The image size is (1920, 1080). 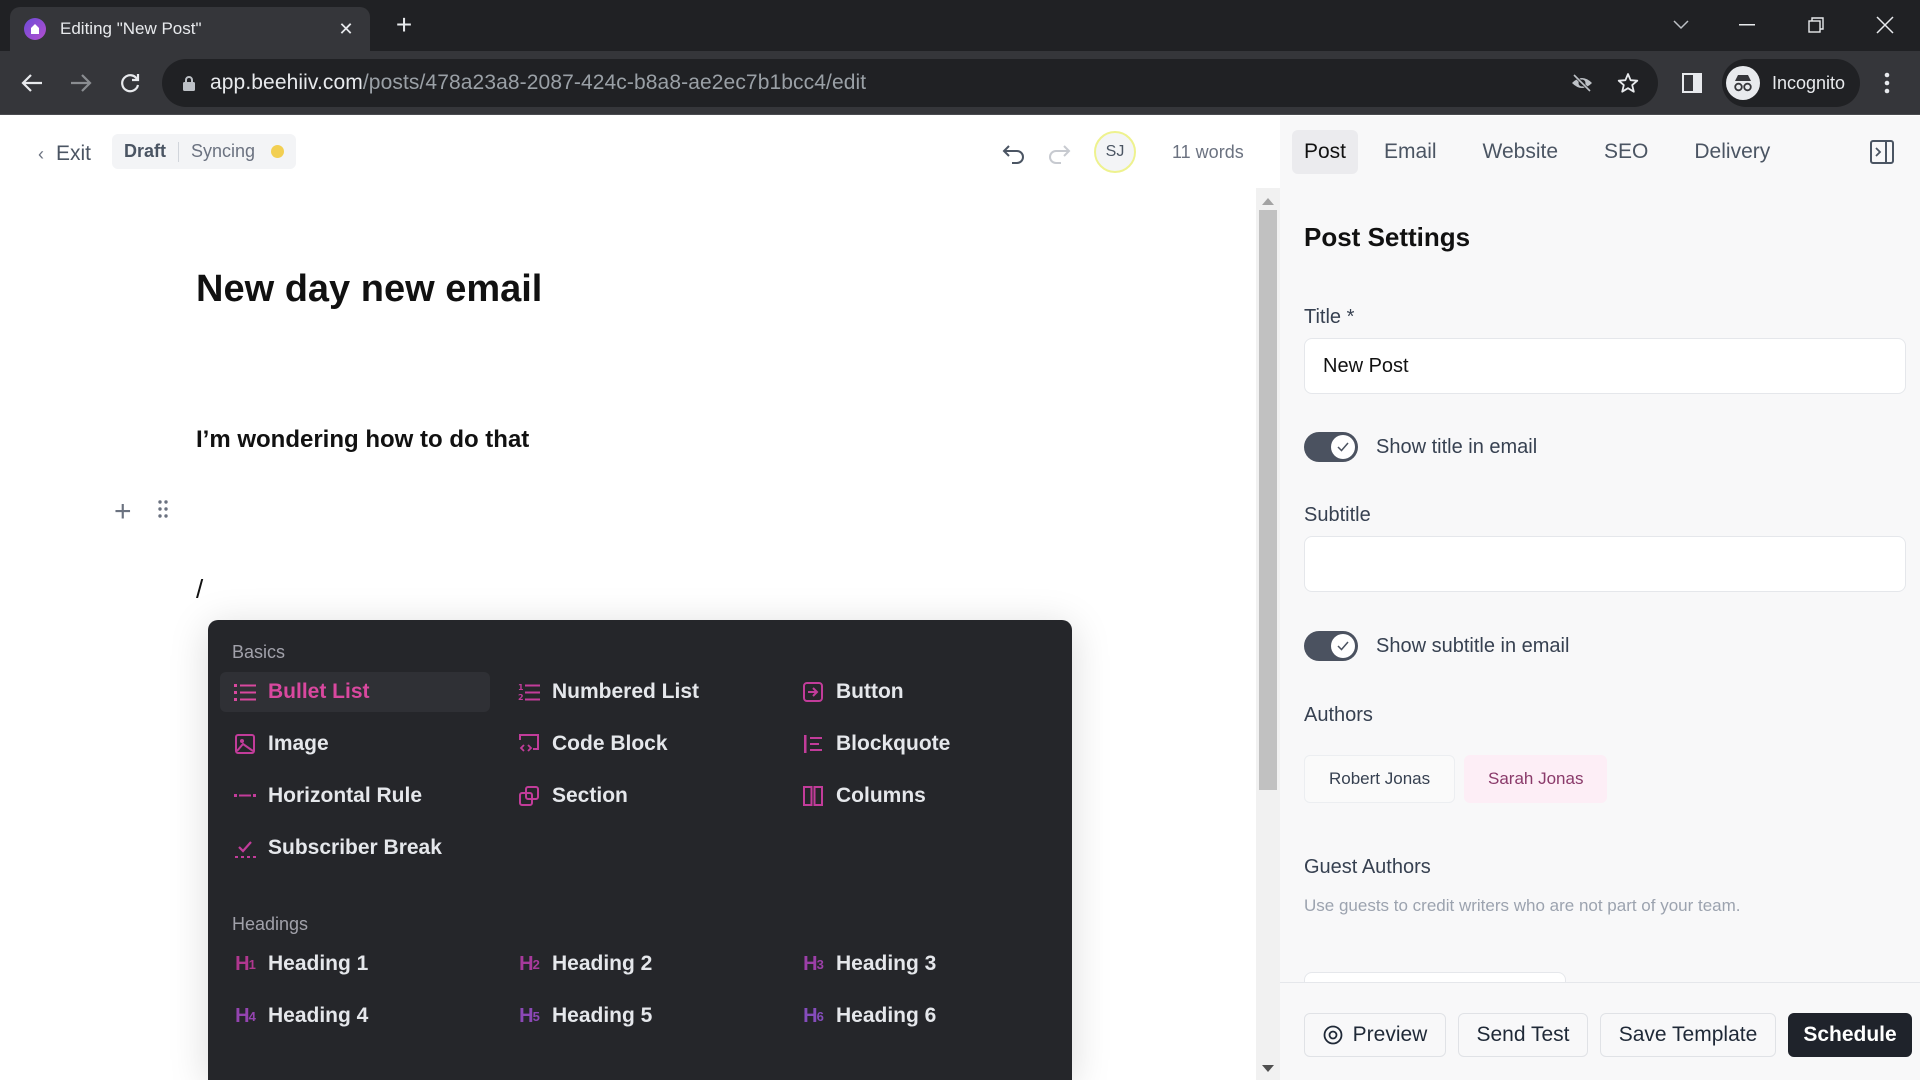 I want to click on subscriber-break-icon, so click(x=245, y=848).